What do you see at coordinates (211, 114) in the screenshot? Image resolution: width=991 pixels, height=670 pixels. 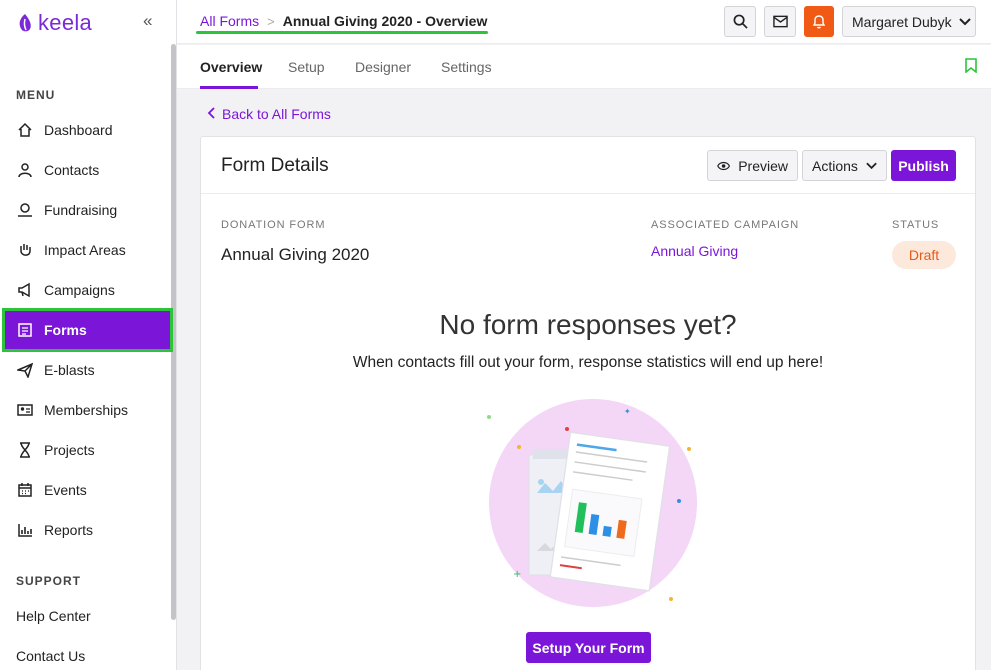 I see `chevron-left-icon` at bounding box center [211, 114].